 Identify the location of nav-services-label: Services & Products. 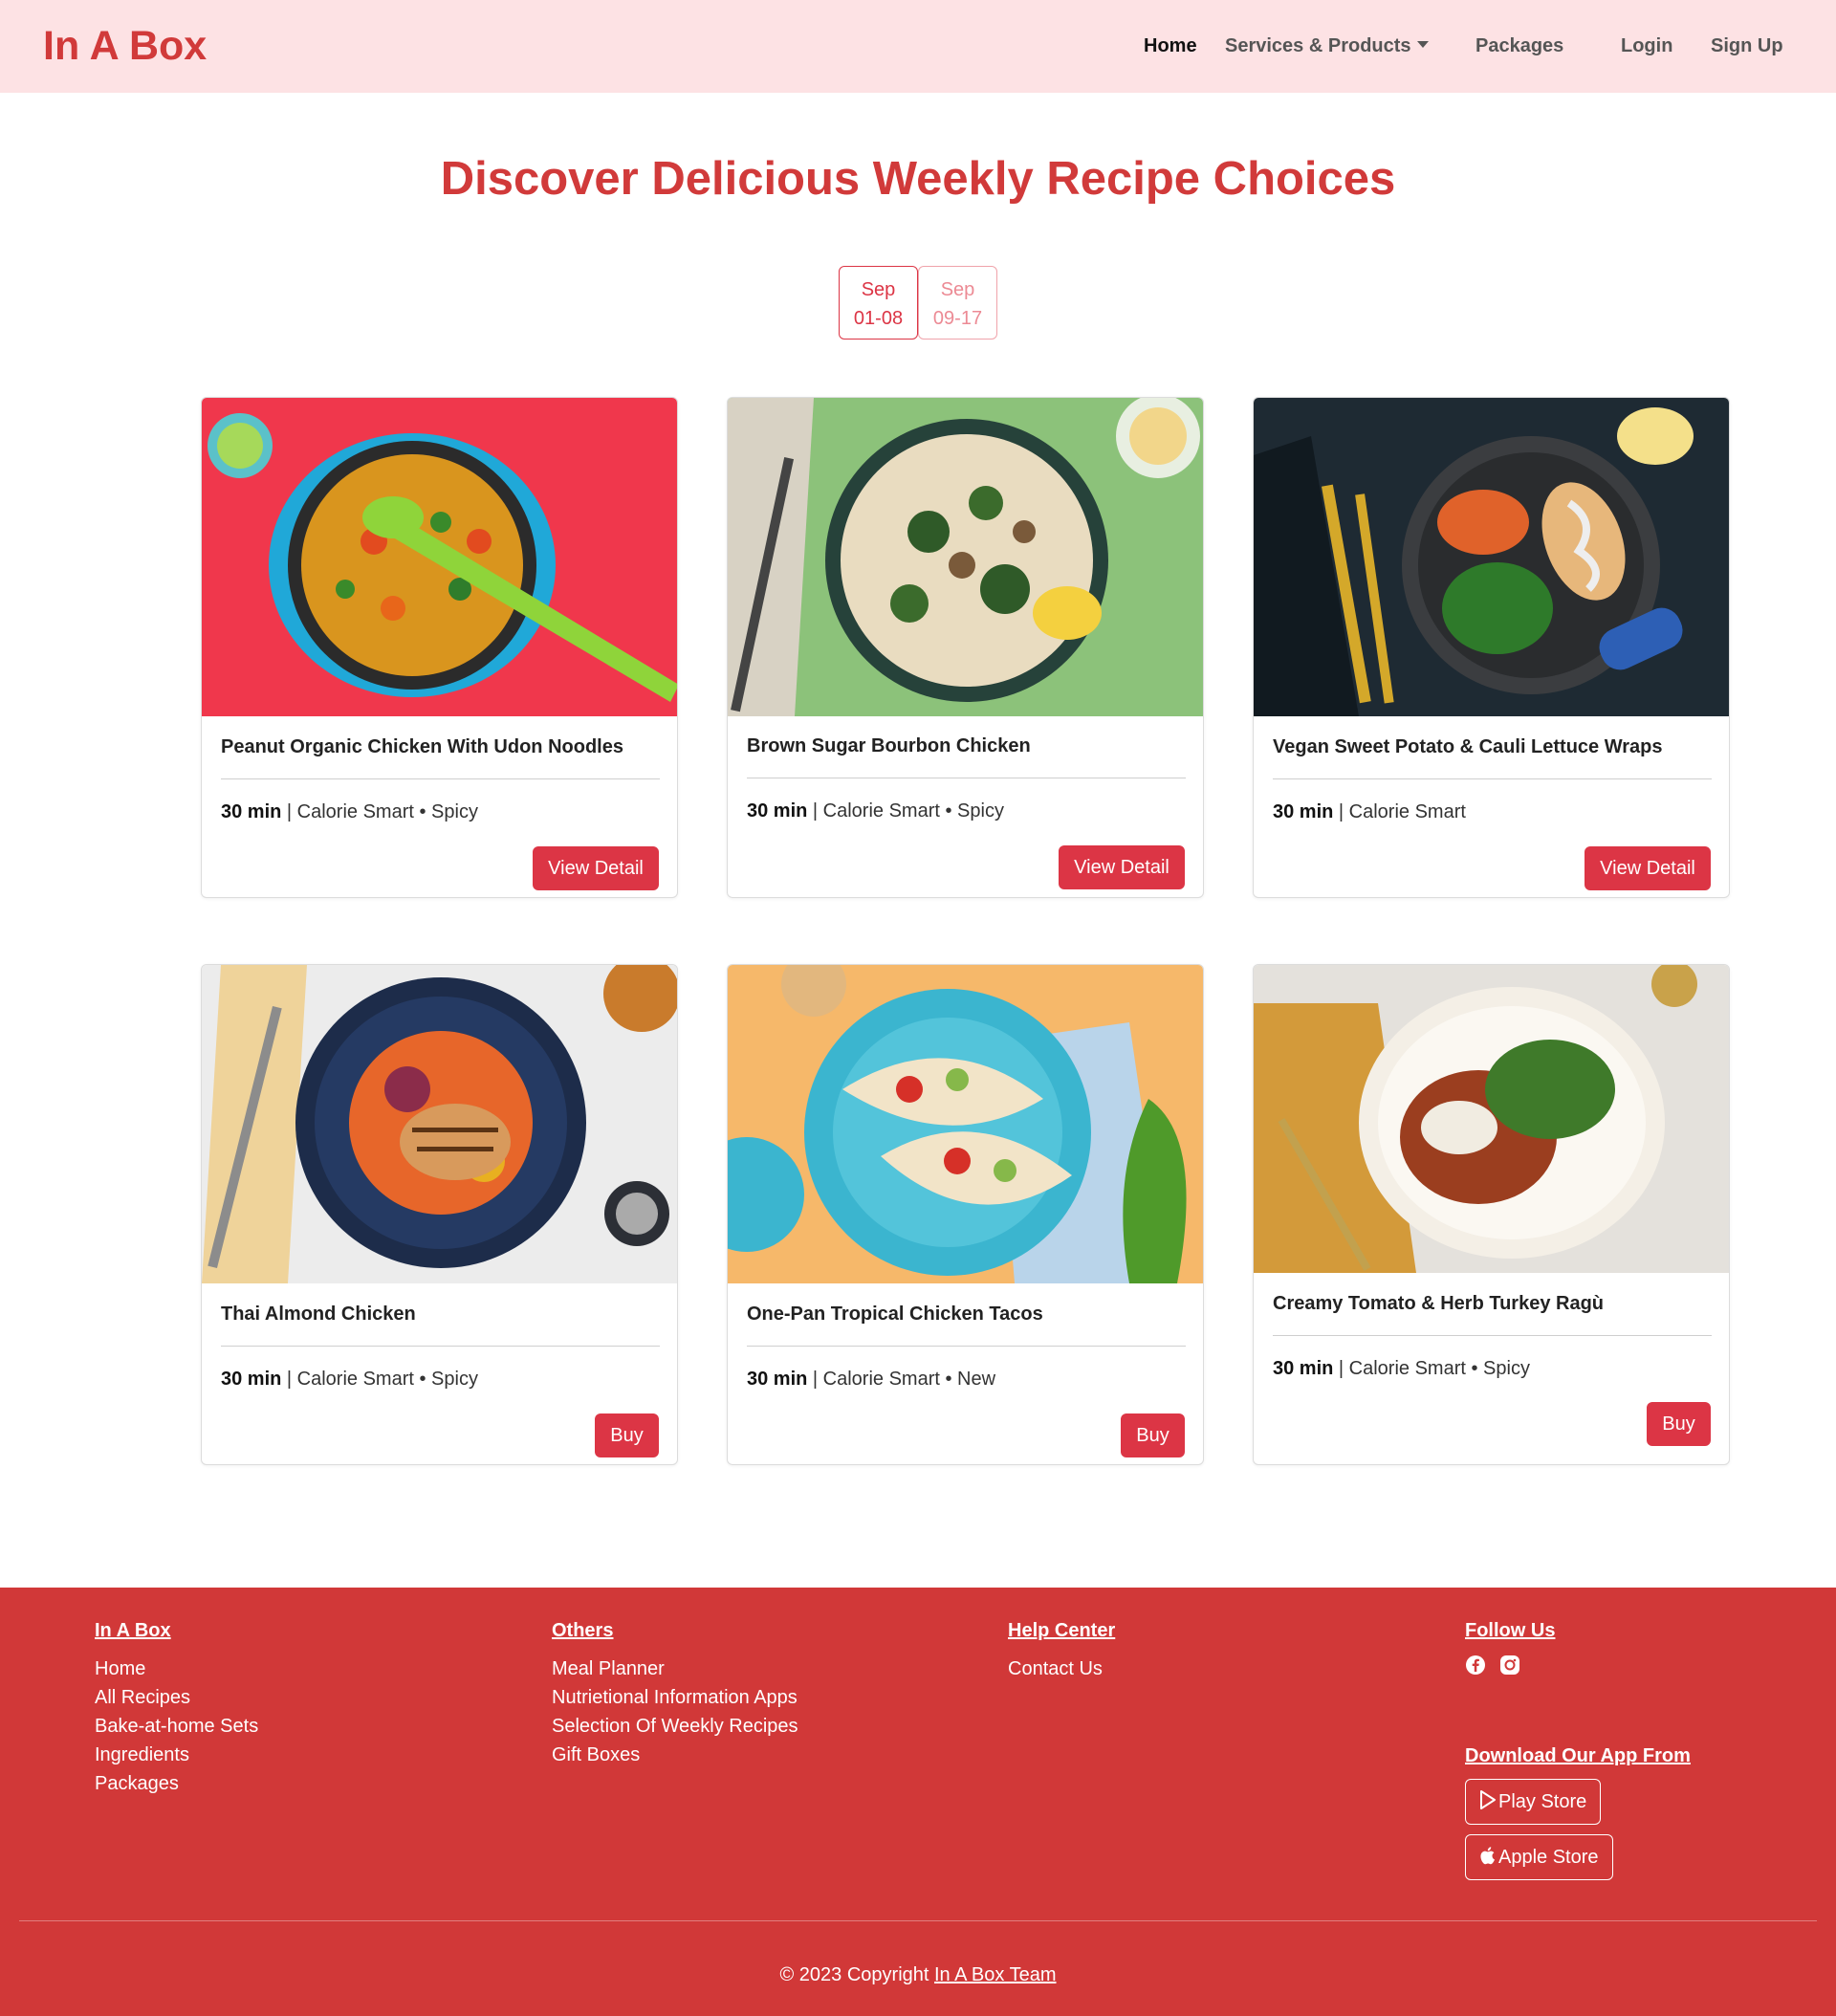
(1318, 45).